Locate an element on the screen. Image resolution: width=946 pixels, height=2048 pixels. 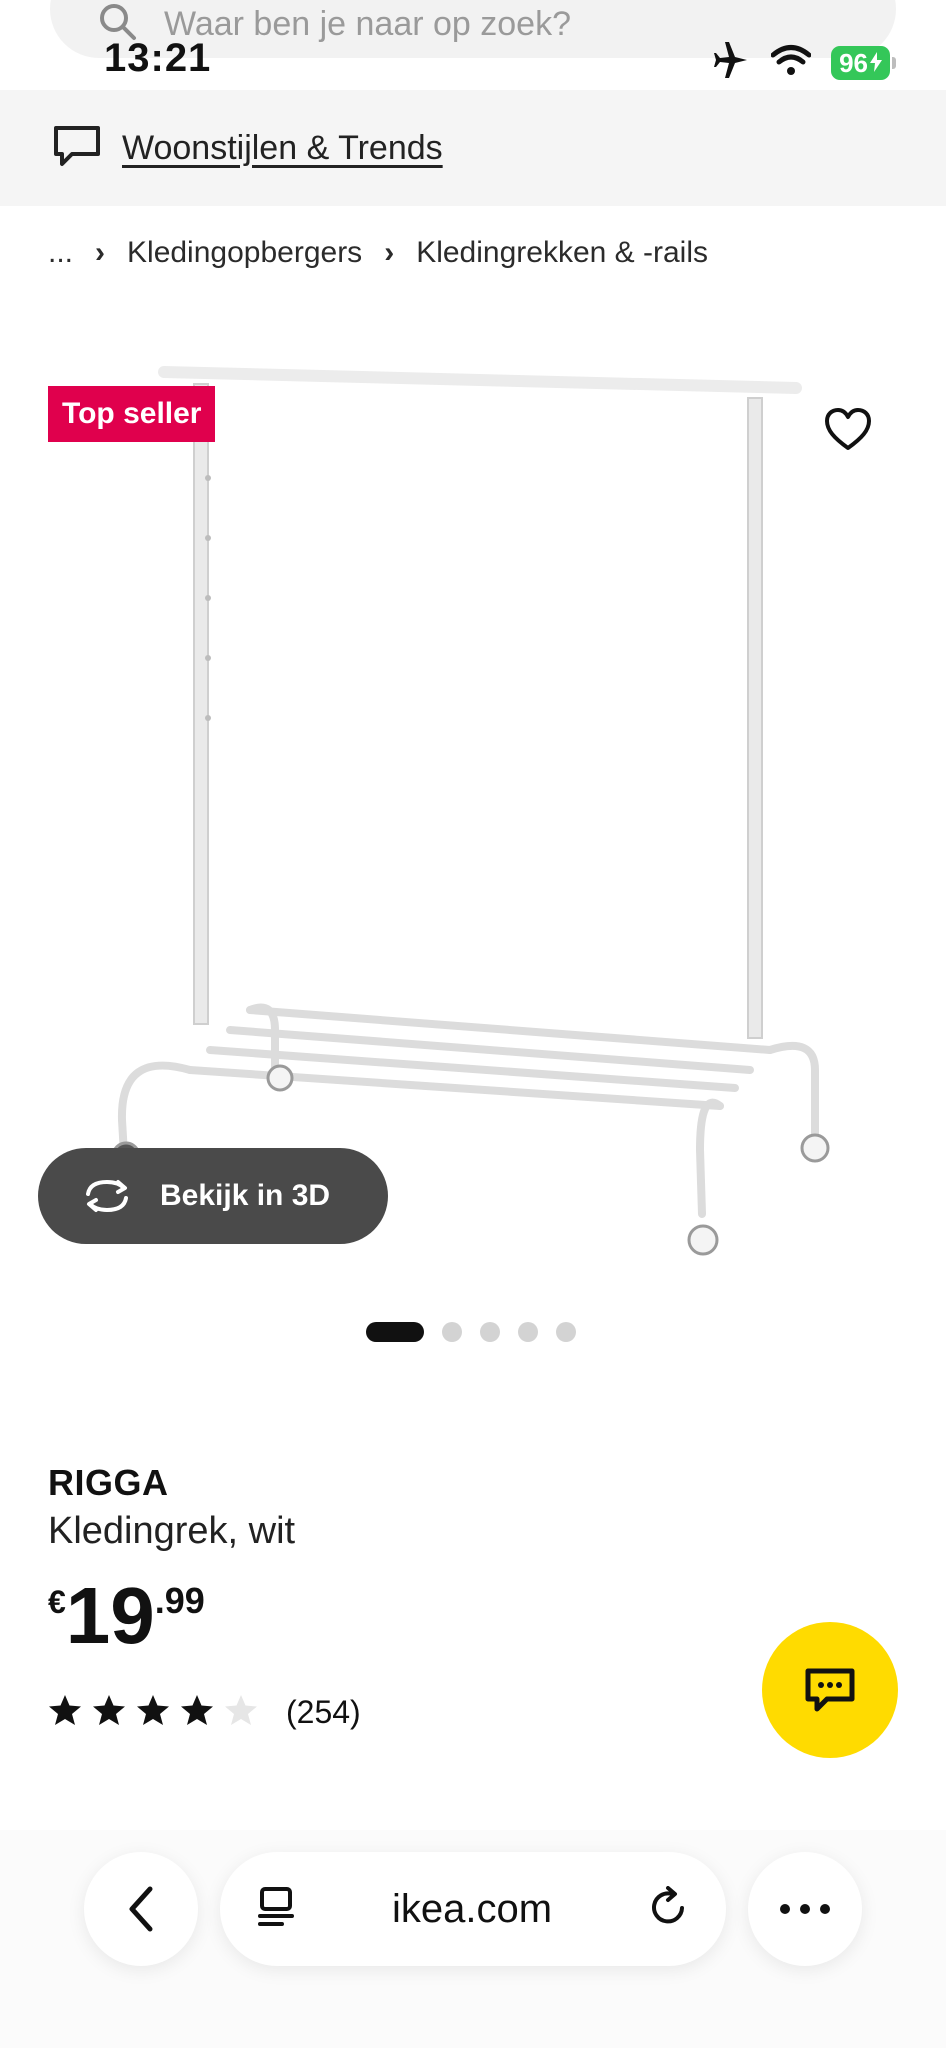
reload-icon is located at coordinates (669, 1909).